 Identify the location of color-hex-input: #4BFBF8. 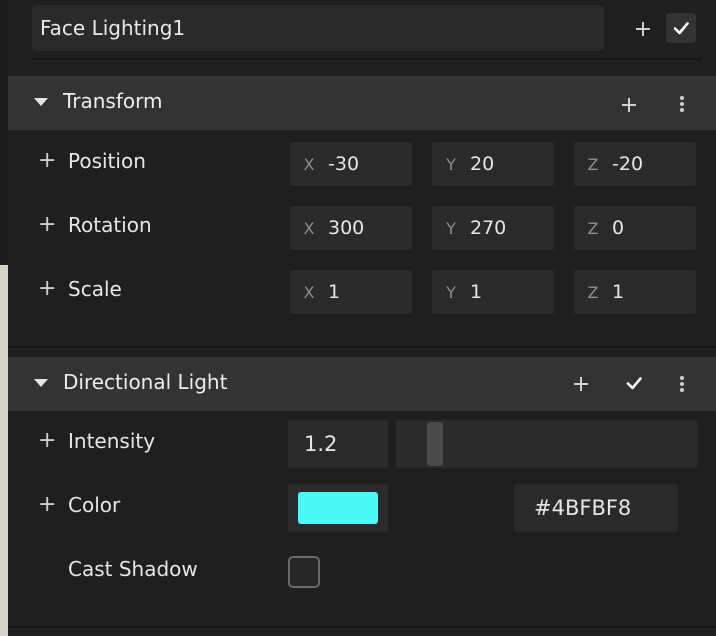
(596, 508).